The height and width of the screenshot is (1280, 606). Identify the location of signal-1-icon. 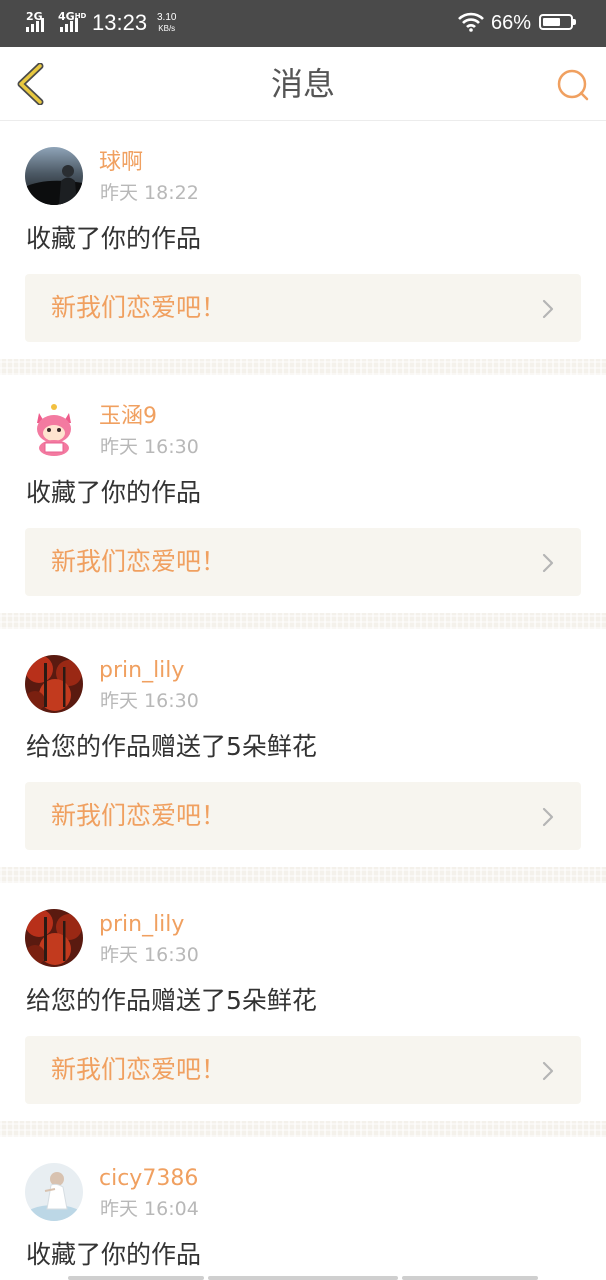
(35, 24).